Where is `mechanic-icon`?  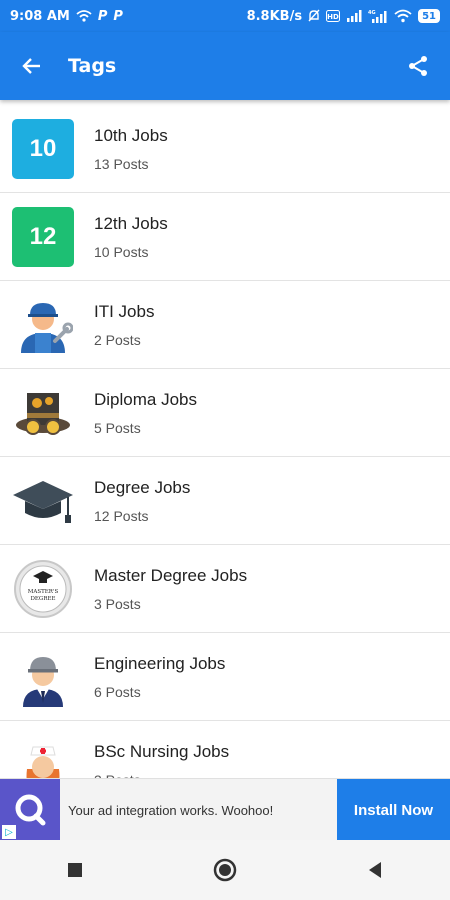 mechanic-icon is located at coordinates (43, 325).